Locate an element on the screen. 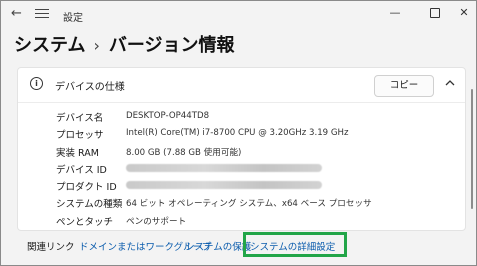 The height and width of the screenshot is (266, 477). spec-key: デバイス ID is located at coordinates (81, 170).